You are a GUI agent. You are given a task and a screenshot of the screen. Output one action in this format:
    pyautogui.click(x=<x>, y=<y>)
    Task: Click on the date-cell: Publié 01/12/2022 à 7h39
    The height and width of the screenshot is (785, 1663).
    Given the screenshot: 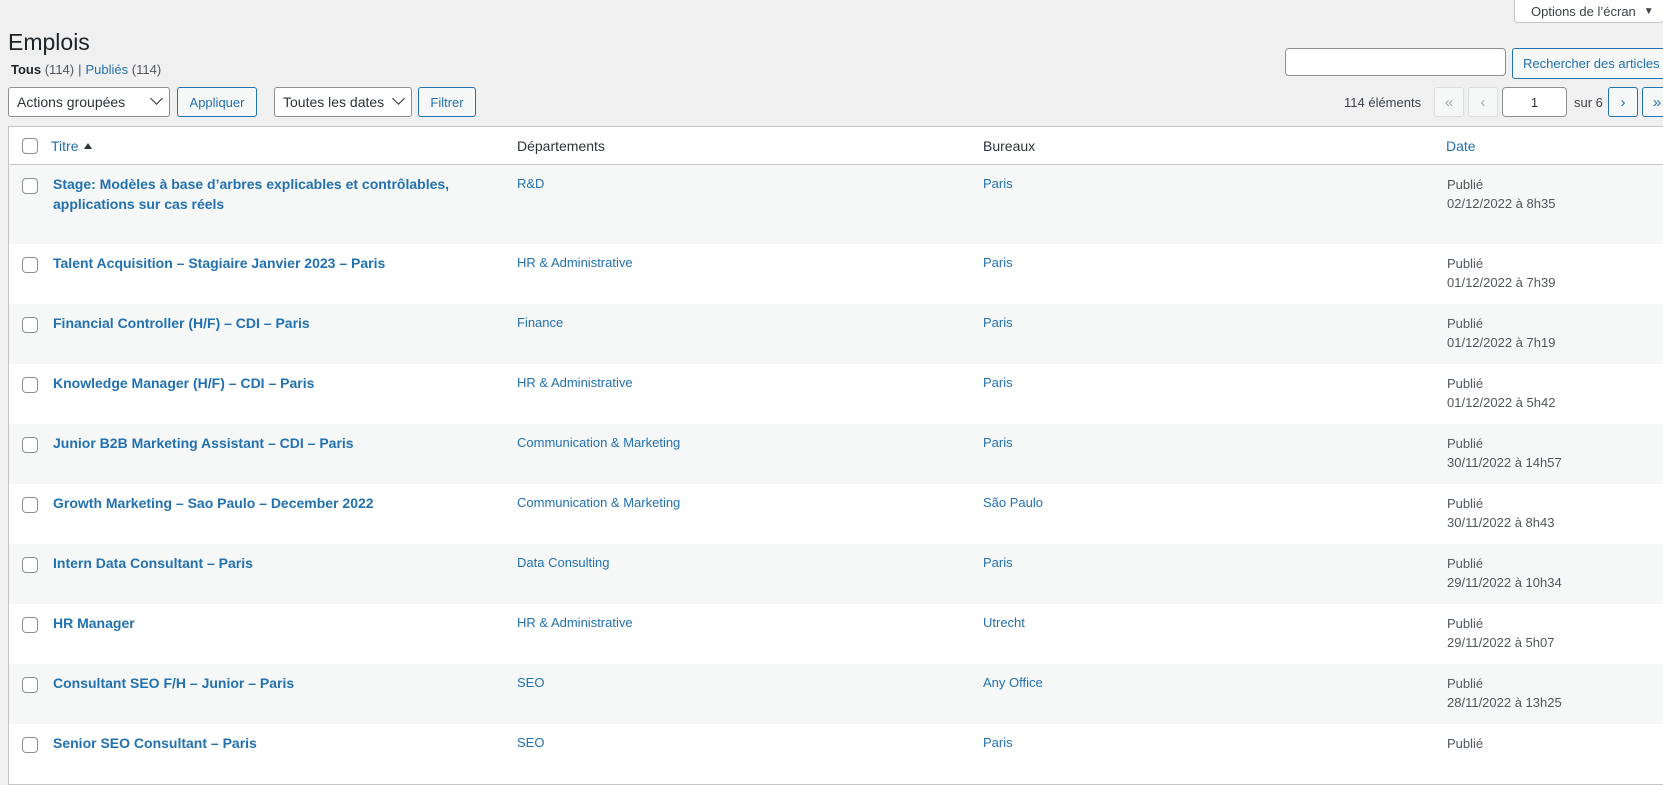 What is the action you would take?
    pyautogui.click(x=1501, y=273)
    